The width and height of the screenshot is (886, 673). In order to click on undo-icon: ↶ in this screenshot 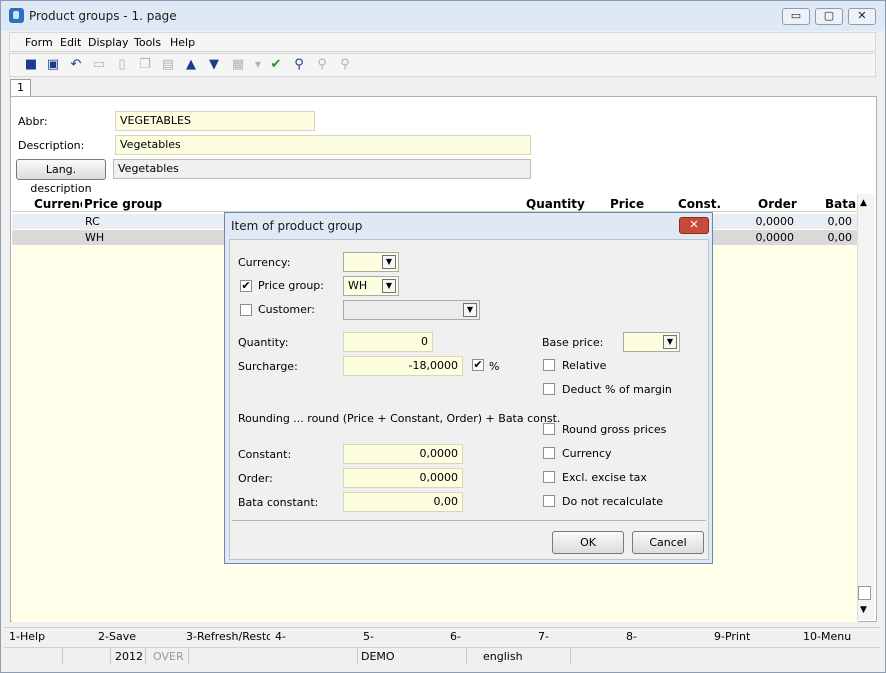, I will do `click(76, 65)`.